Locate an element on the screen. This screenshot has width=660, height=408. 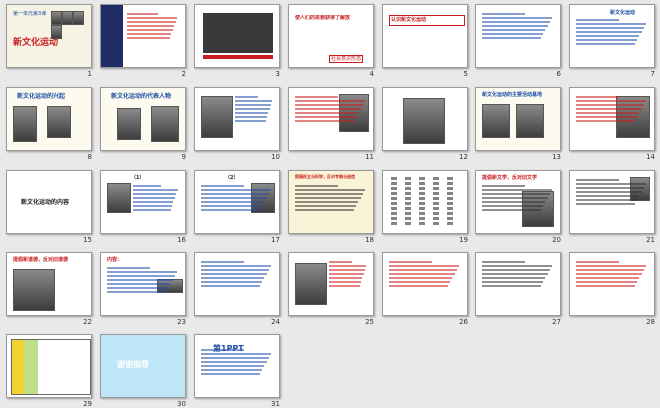
slide-thumbnail-15: 新文化运动的内容 is located at coordinates (49, 202).